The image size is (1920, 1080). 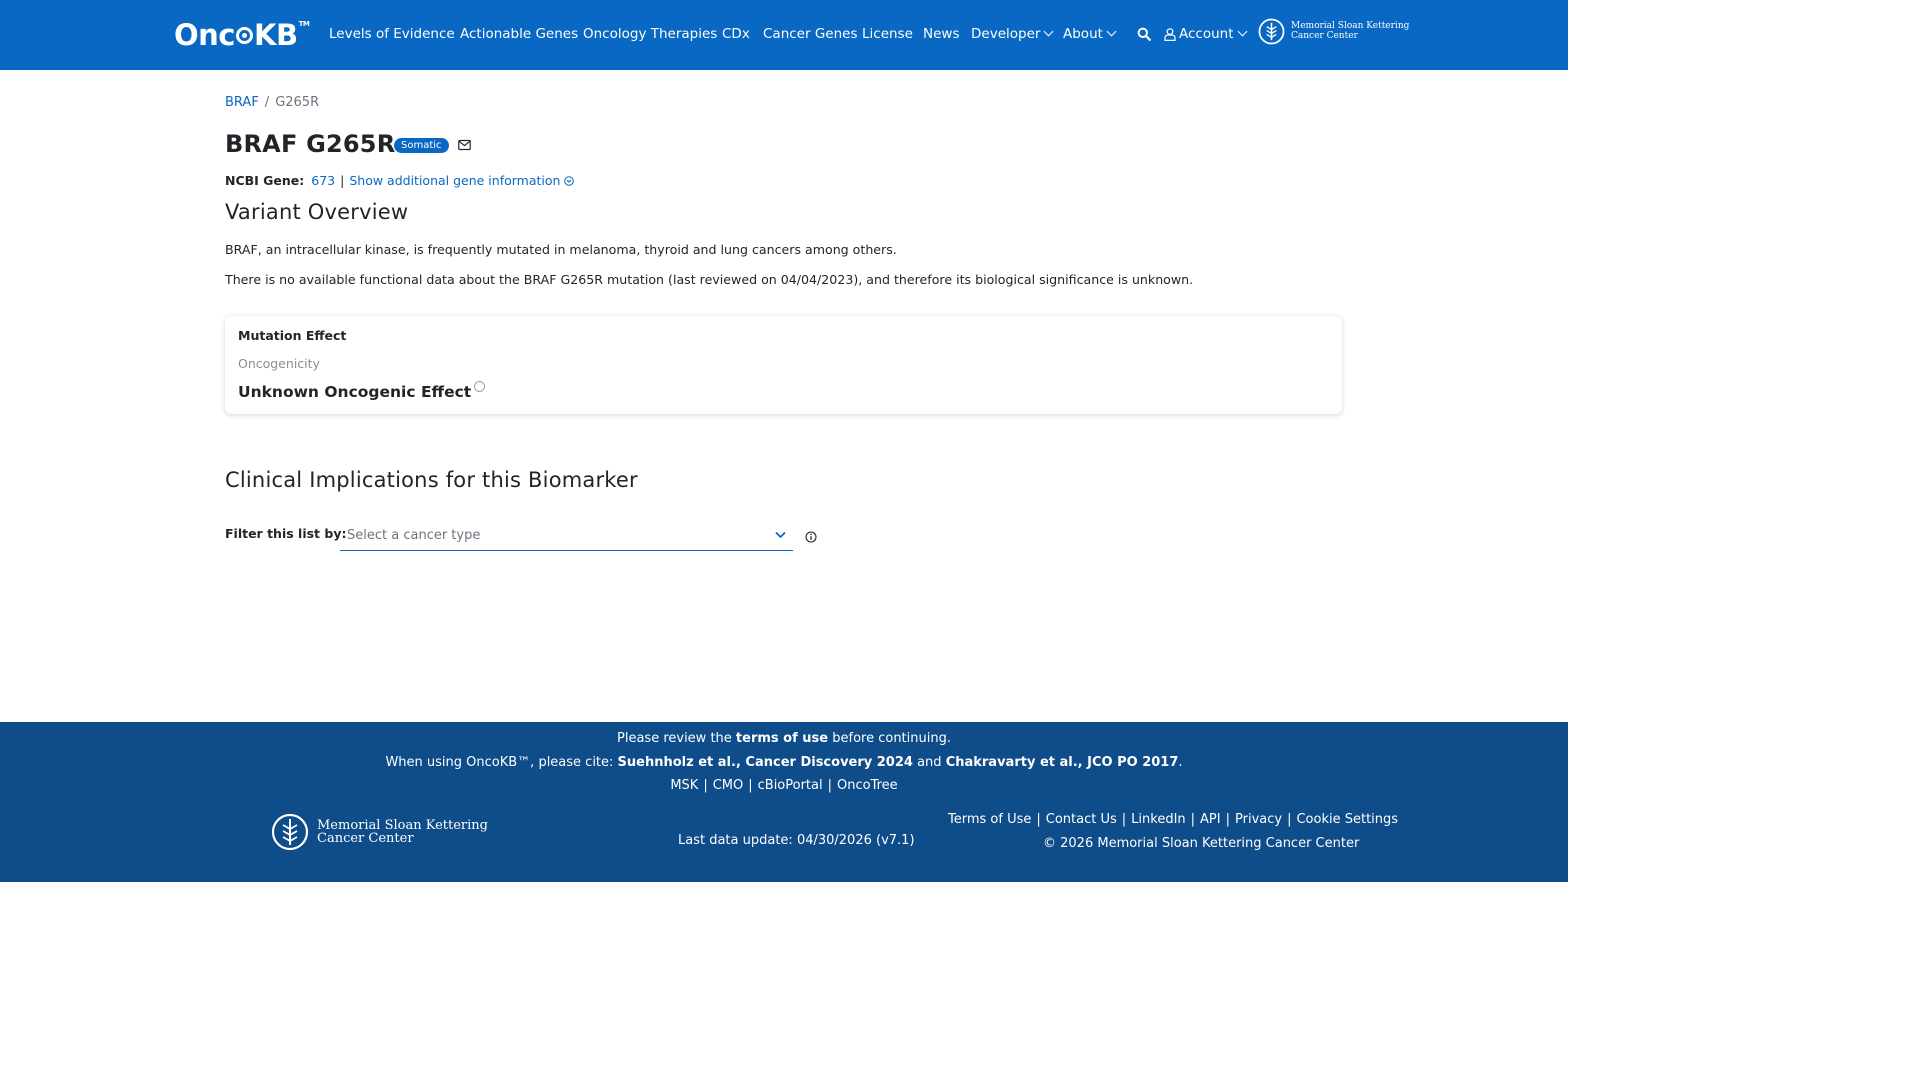 I want to click on footer-link-cmo: CMO, so click(x=728, y=785).